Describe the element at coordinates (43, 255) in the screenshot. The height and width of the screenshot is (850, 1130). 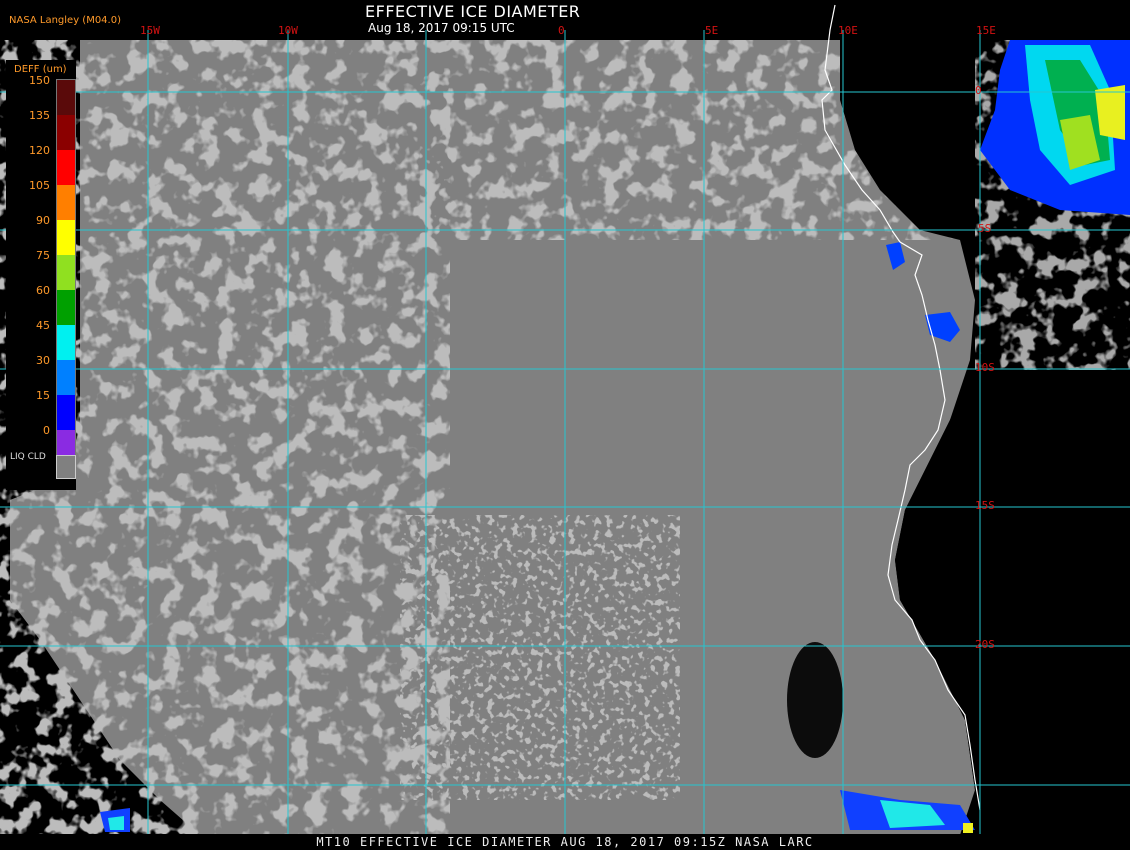
I see `legend-tick: 75` at that location.